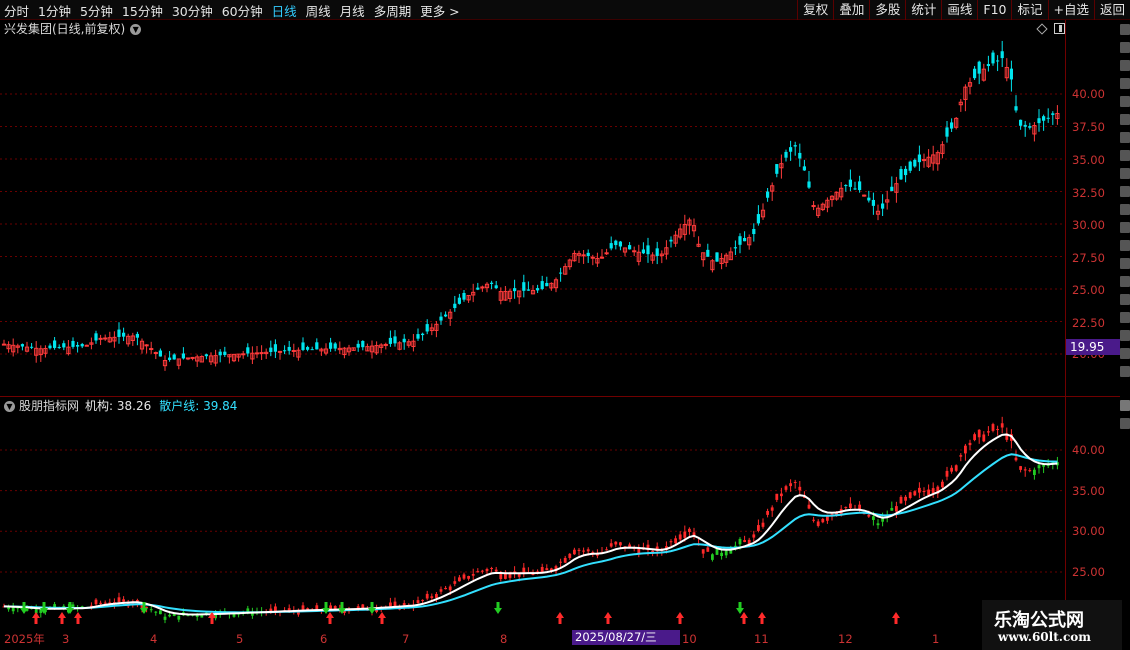  I want to click on watermark-title: 乐淘公式网, so click(1039, 620).